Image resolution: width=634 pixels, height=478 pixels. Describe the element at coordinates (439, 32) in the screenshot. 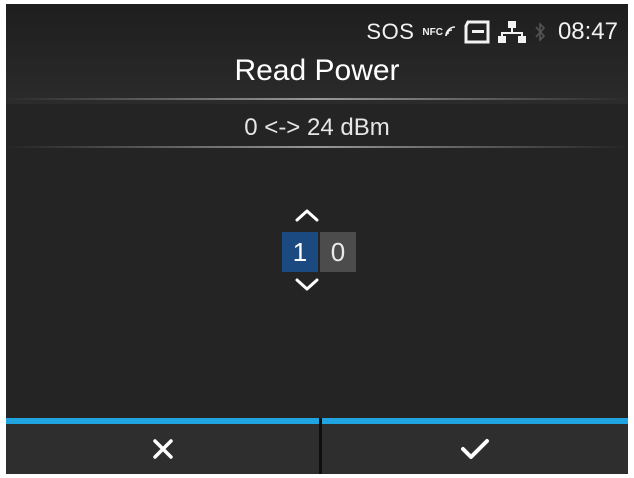

I see `nfc-icon: NFC` at that location.